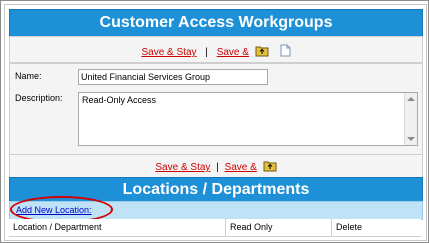 This screenshot has height=243, width=429. Describe the element at coordinates (119, 100) in the screenshot. I see `description-text: Read-Only Access` at that location.